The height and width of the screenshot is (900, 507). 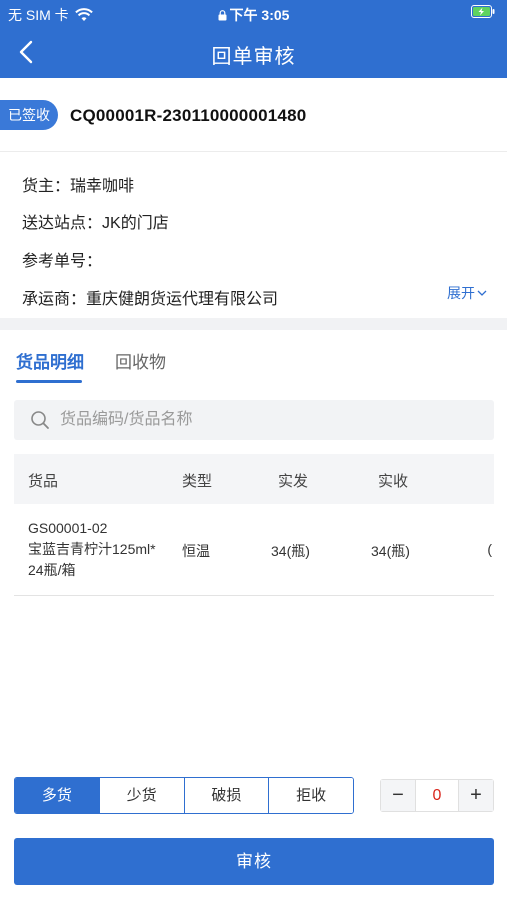 I want to click on segment-damaged: 破损, so click(x=226, y=795).